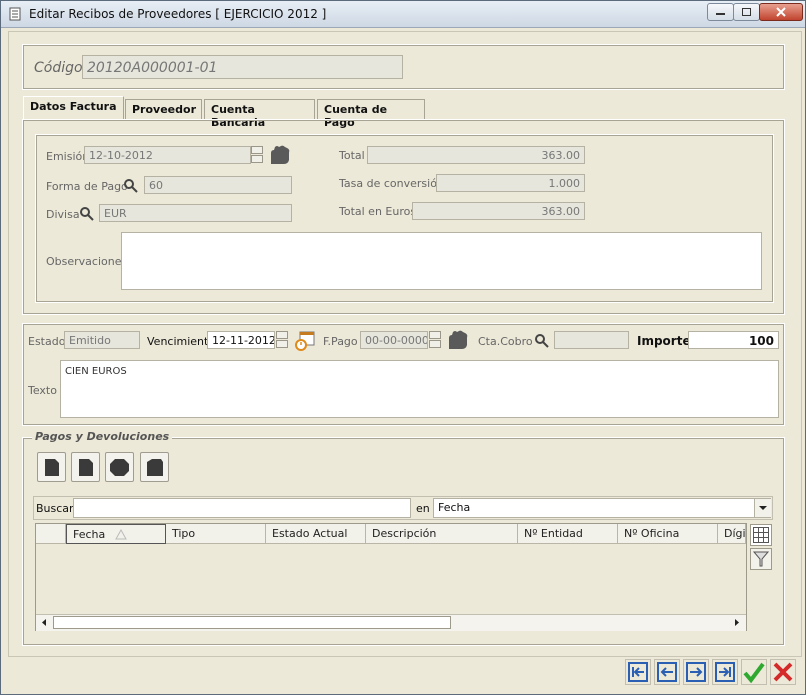 The height and width of the screenshot is (695, 806). I want to click on en-label: en, so click(423, 508).